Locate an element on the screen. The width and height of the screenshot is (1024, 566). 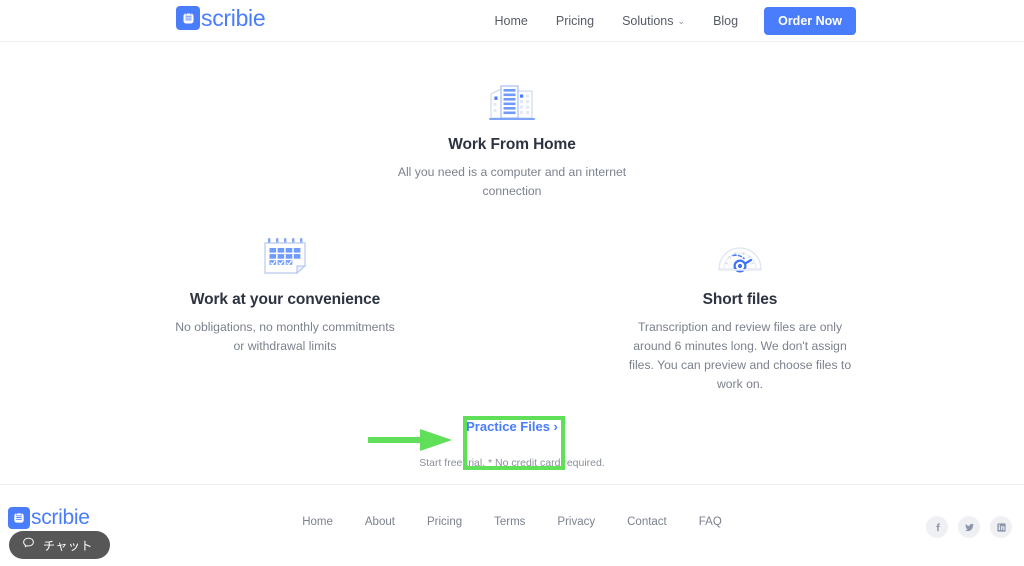
nav-pricing: Pricing is located at coordinates (575, 21).